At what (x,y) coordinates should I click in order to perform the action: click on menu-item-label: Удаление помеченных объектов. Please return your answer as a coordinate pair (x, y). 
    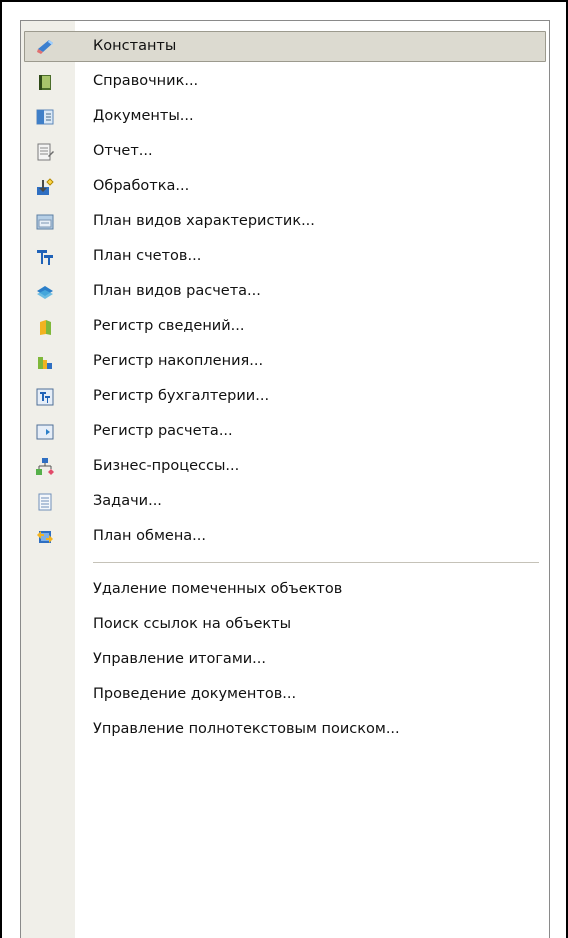
    Looking at the image, I should click on (218, 589).